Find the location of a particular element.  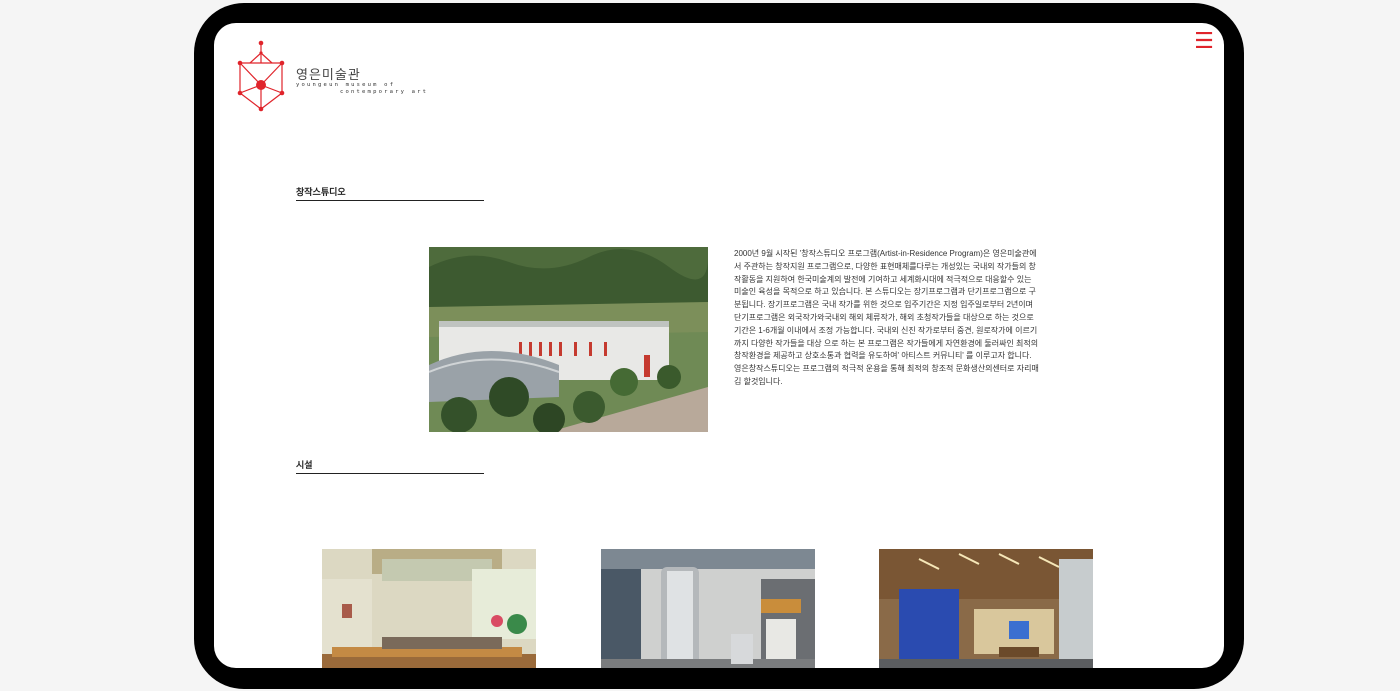

section-title-facilities: 시설 is located at coordinates (390, 466).